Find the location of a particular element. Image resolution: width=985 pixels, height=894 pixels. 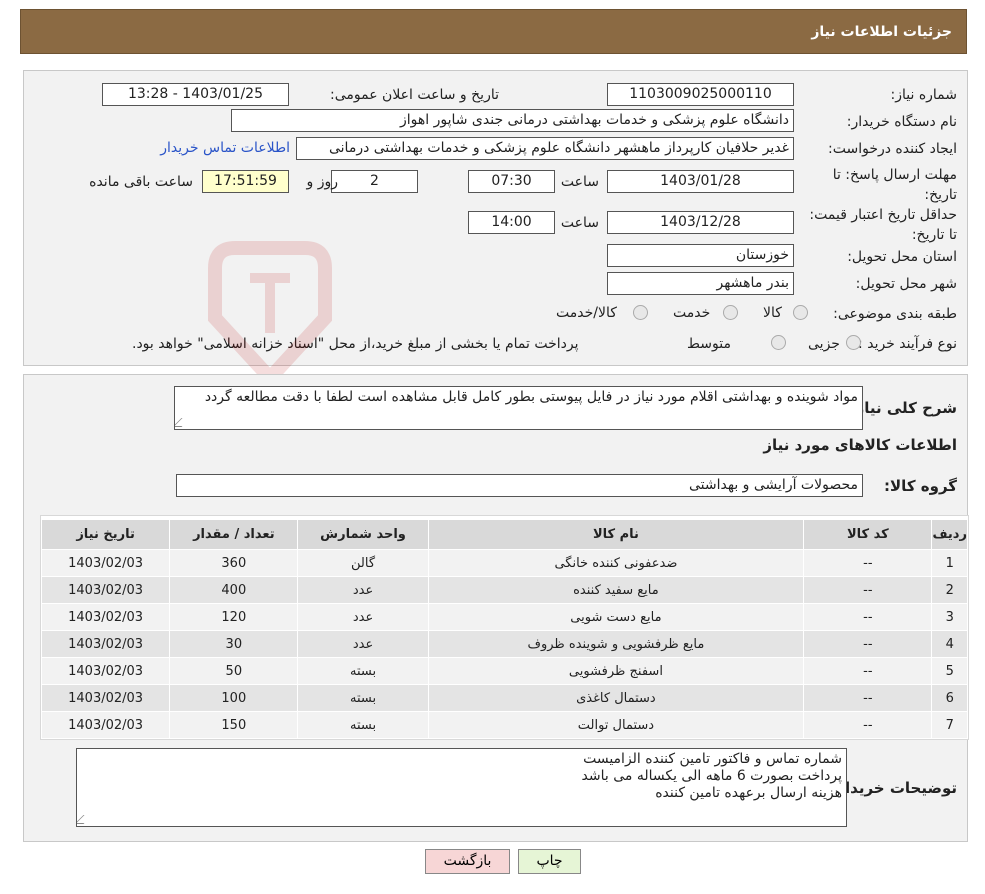

city-label: شهر محل تحویل: is located at coordinates (906, 284).